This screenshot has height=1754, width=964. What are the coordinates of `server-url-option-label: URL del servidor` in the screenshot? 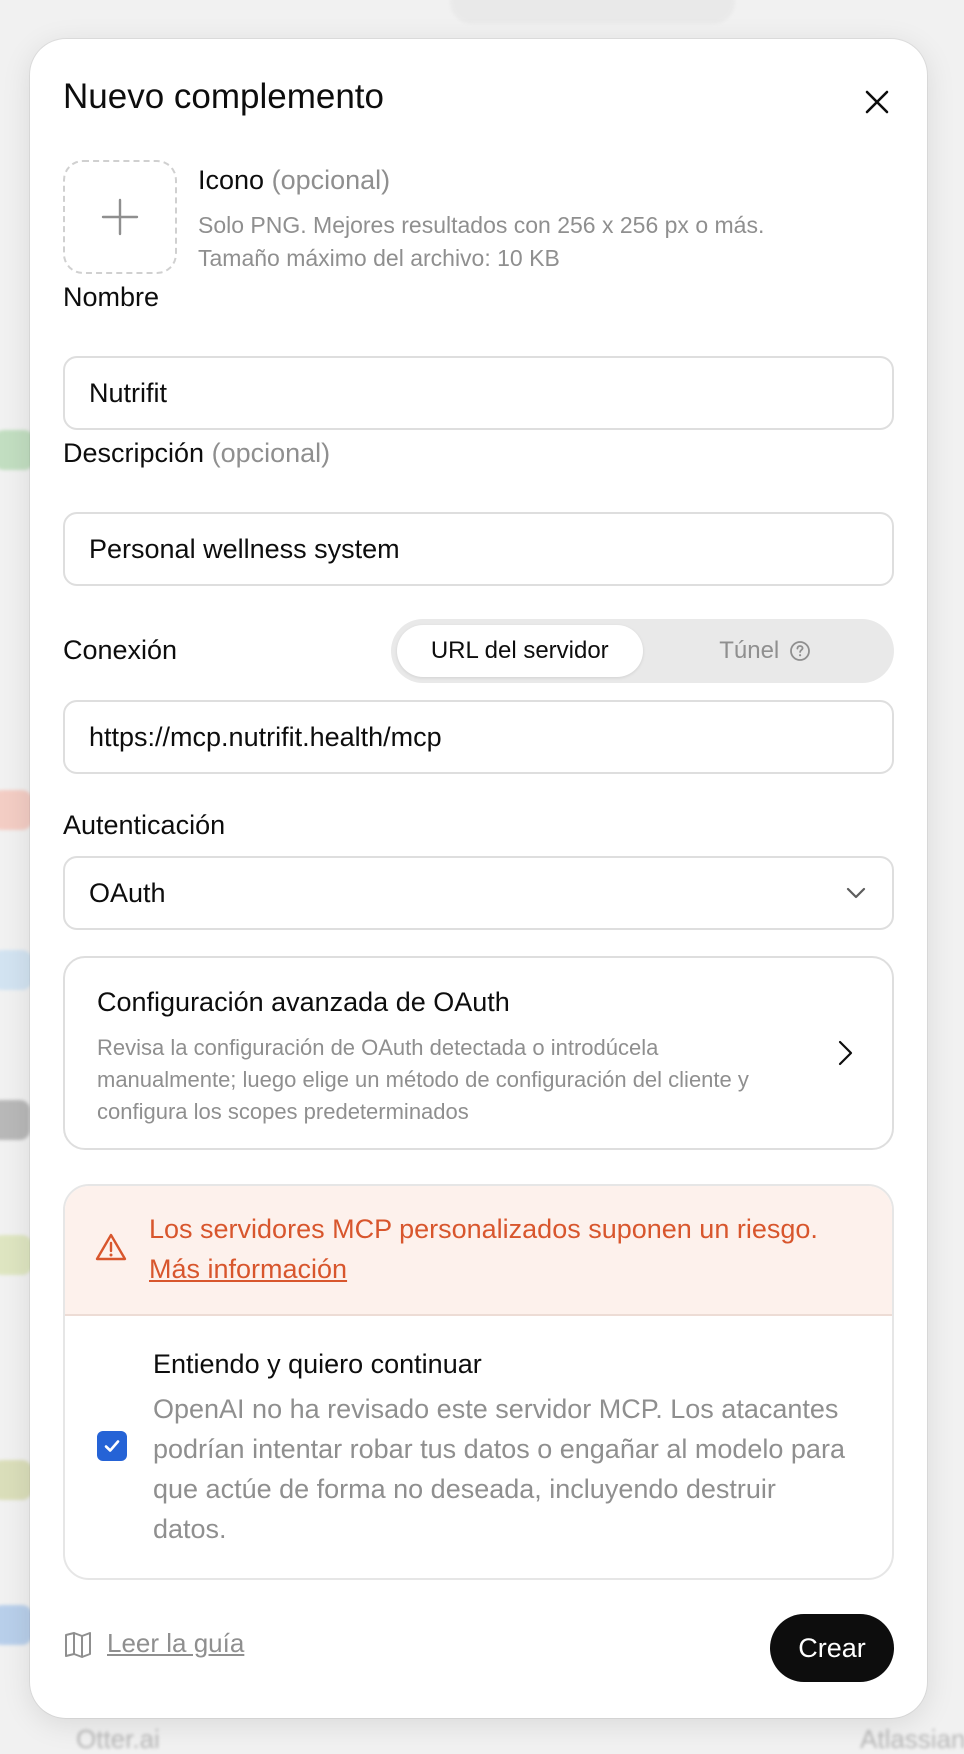 It's located at (519, 650).